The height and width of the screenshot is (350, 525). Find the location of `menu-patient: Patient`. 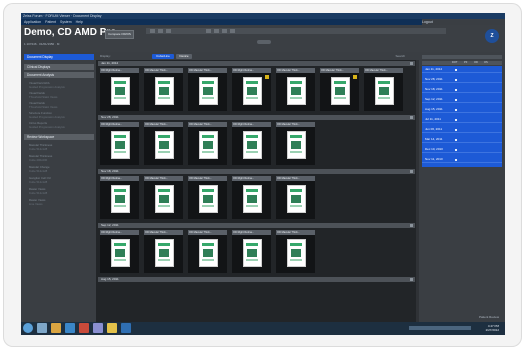

menu-patient: Patient is located at coordinates (50, 22).